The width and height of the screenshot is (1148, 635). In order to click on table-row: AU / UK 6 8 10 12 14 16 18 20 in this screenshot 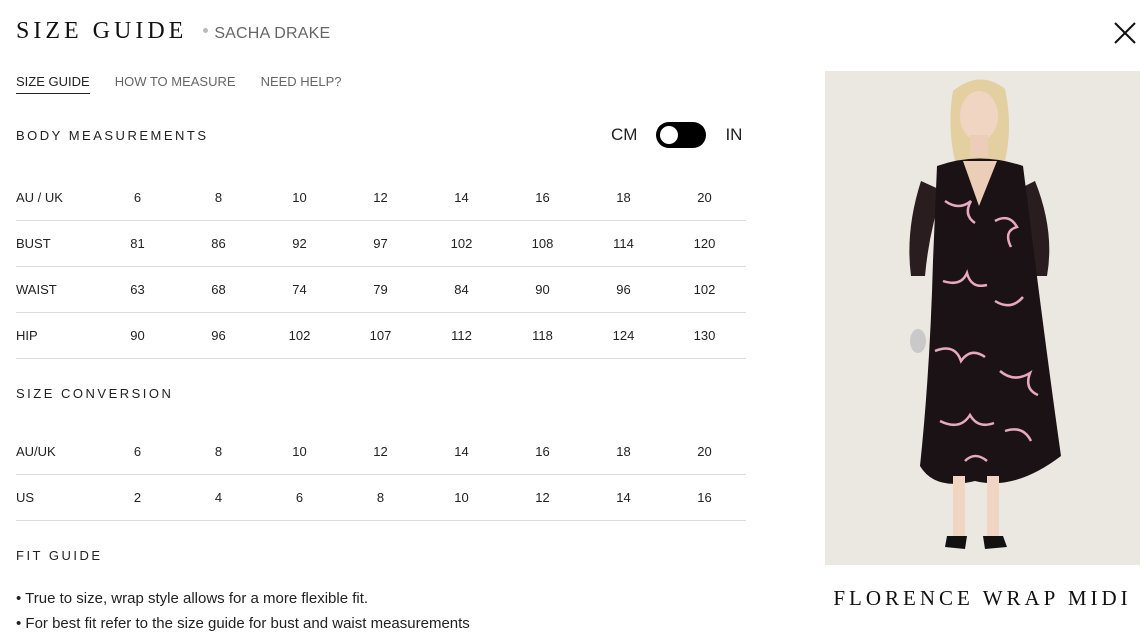, I will do `click(381, 198)`.